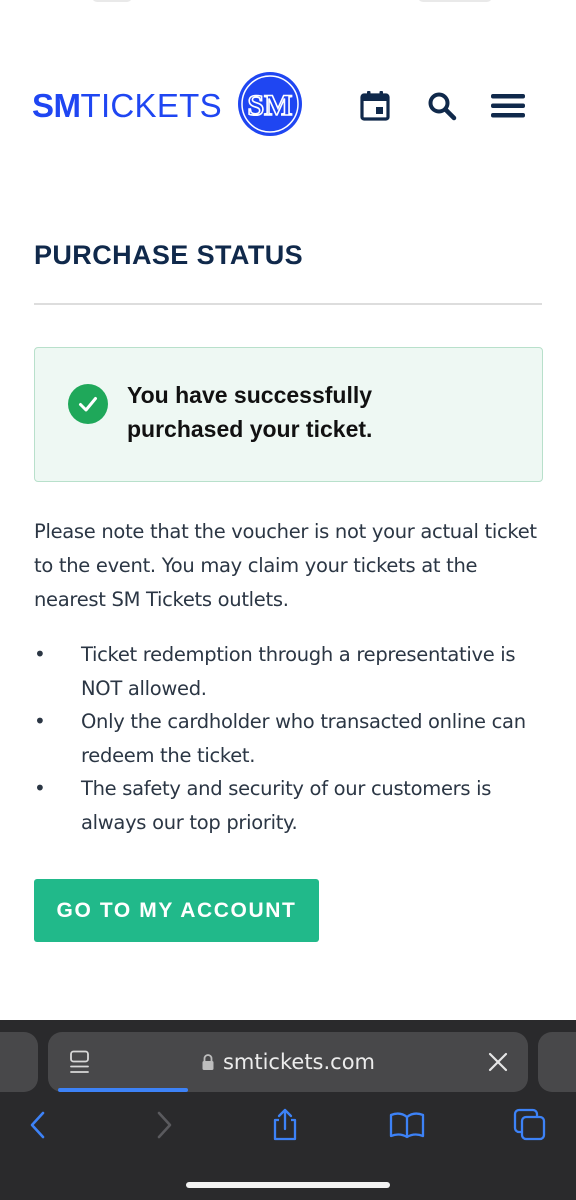 Image resolution: width=576 pixels, height=1200 pixels. I want to click on sm-logo-mark: SM, so click(270, 104).